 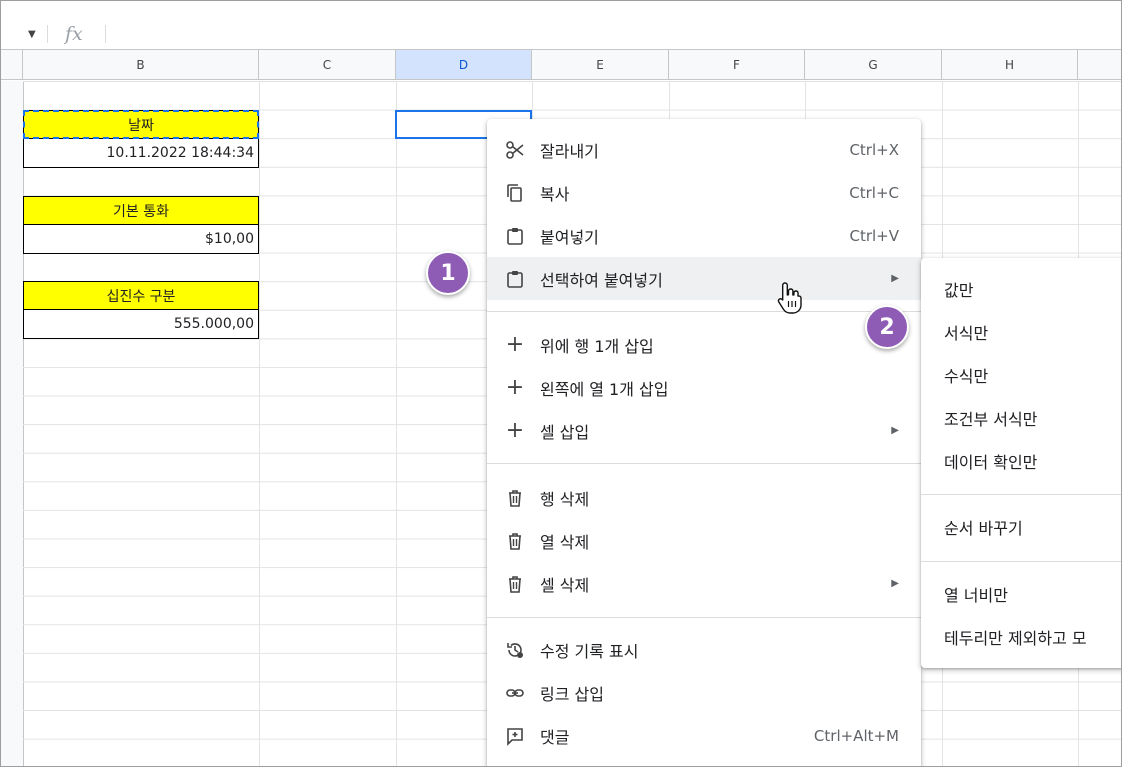 I want to click on shortcut-label: Ctrl+C, so click(x=874, y=192).